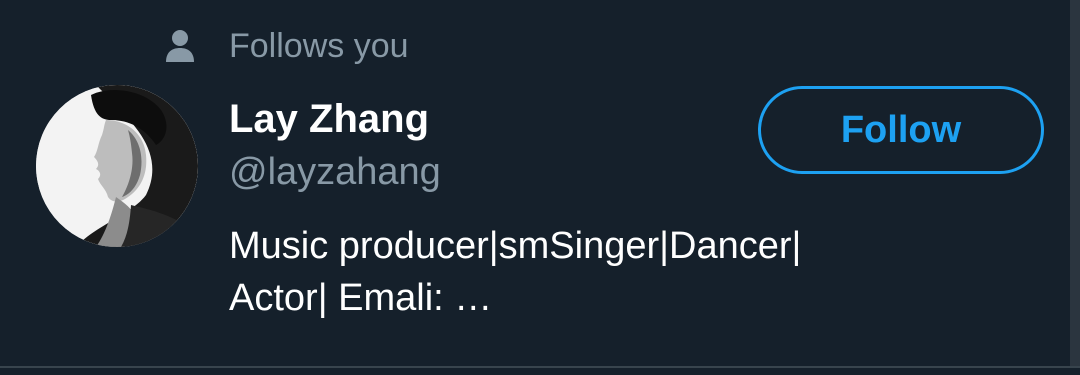  Describe the element at coordinates (180, 46) in the screenshot. I see `person-icon` at that location.